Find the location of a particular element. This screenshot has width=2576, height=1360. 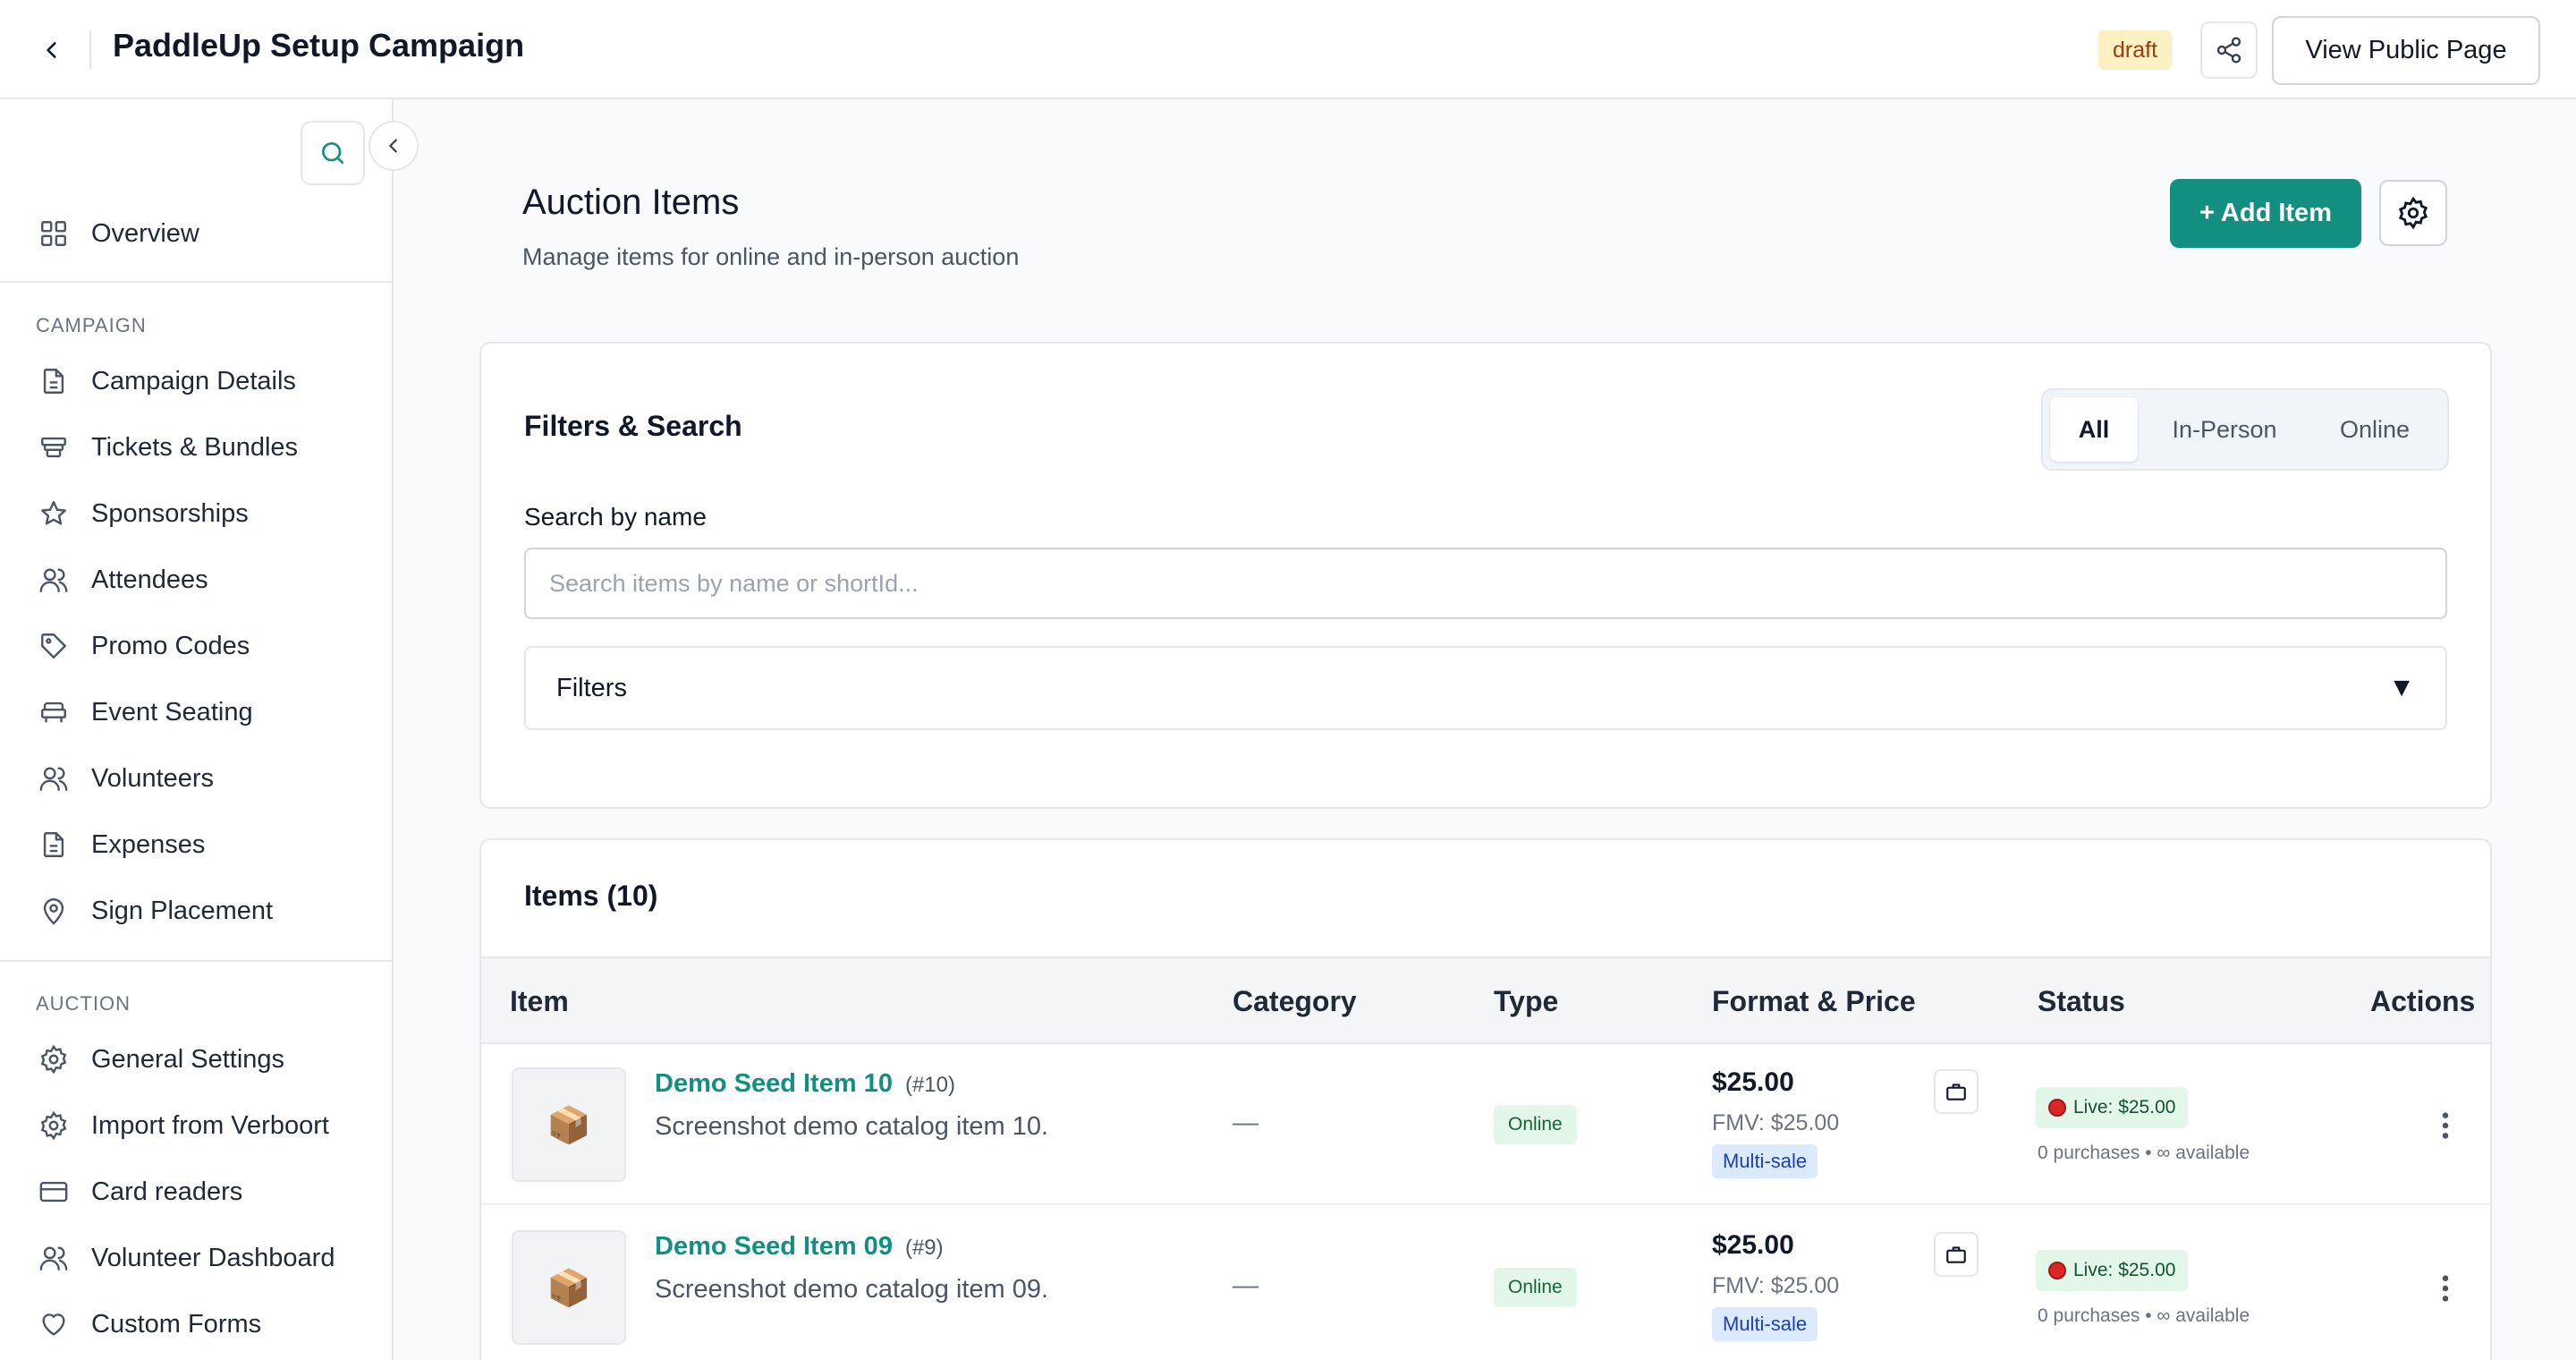

item-name-link: Demo Seed Item 10 (#10) is located at coordinates (805, 1084).